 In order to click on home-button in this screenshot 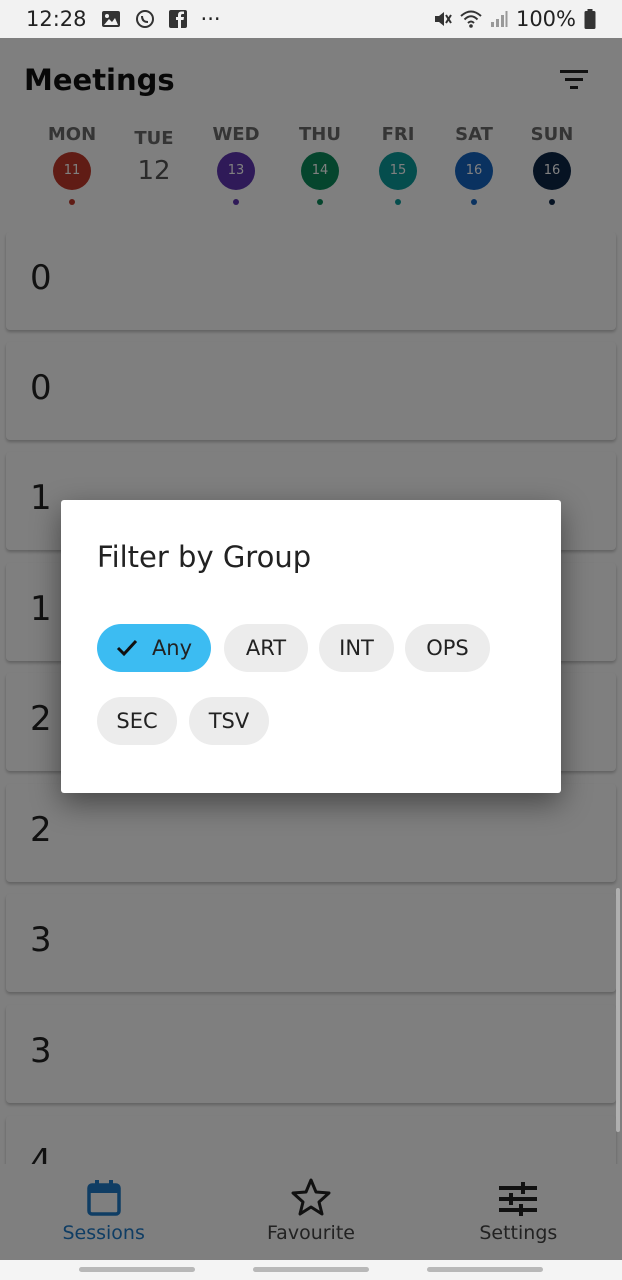, I will do `click(311, 1269)`.